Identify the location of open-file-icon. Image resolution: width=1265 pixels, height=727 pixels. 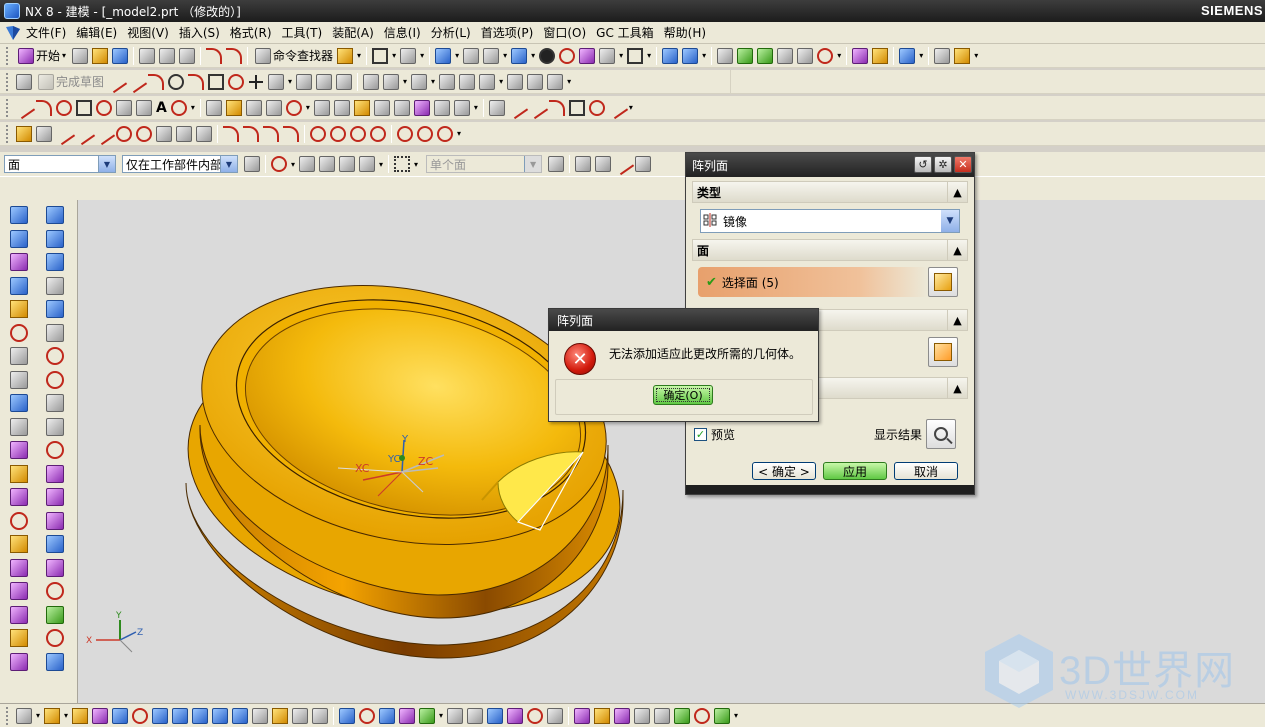
(100, 55).